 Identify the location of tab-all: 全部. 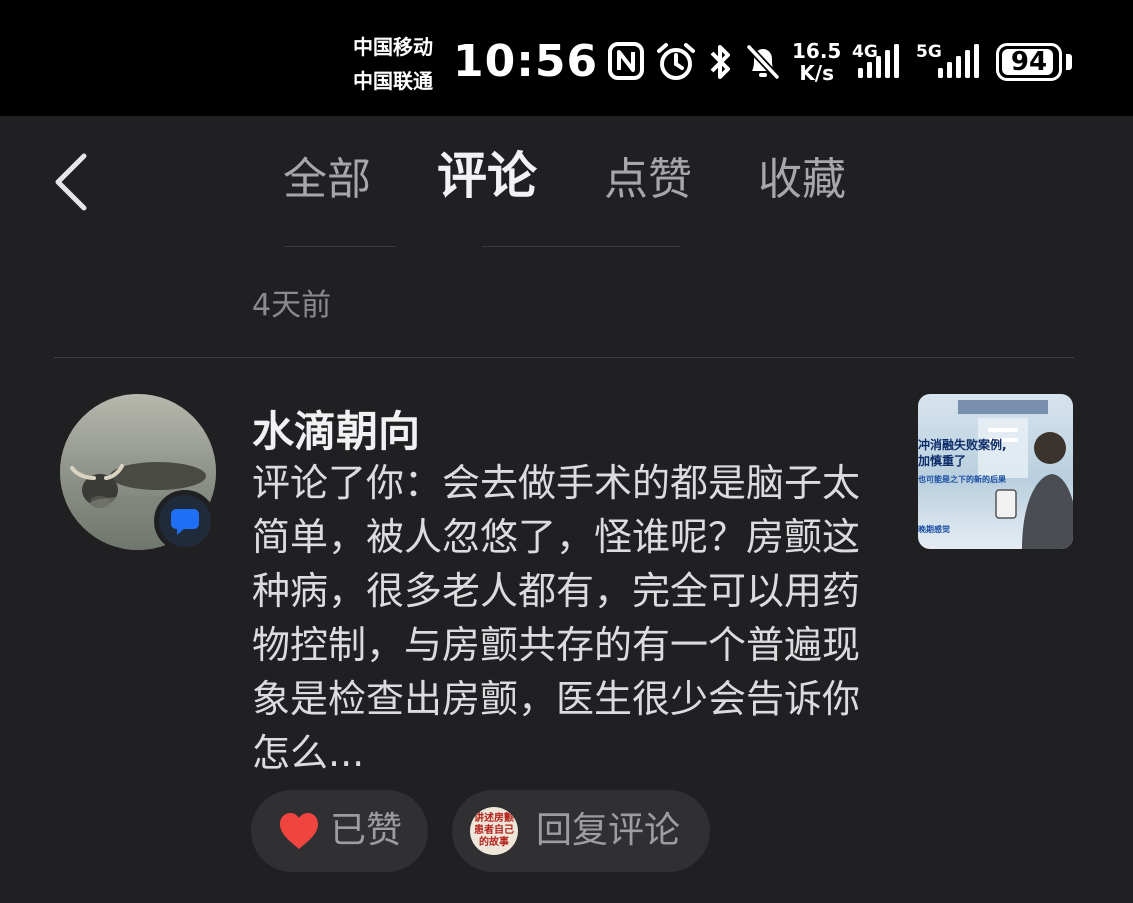
(327, 180).